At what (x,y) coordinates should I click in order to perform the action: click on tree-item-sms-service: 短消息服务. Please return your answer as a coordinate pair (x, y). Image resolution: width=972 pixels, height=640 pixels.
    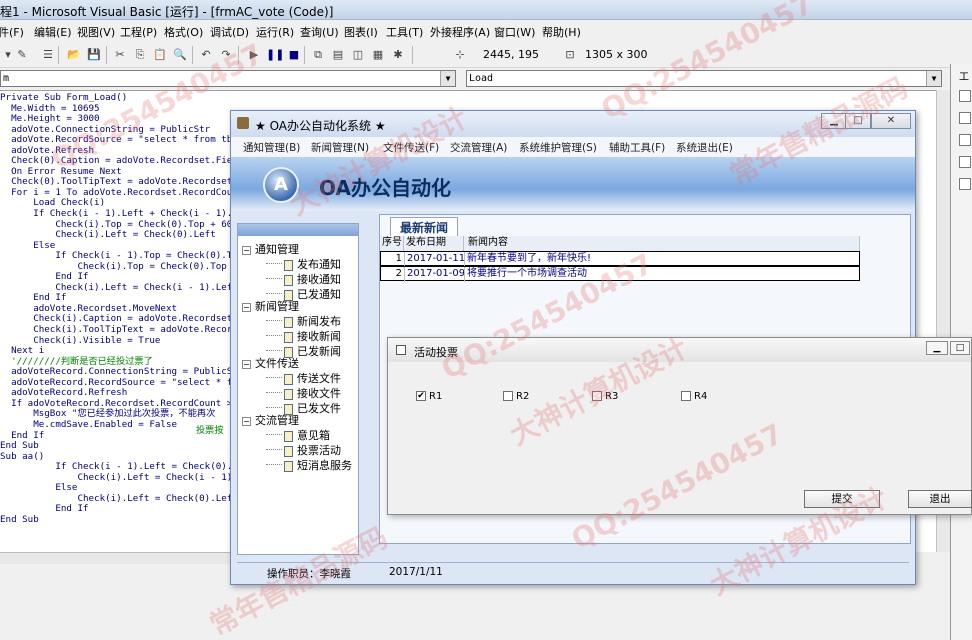
    Looking at the image, I should click on (318, 465).